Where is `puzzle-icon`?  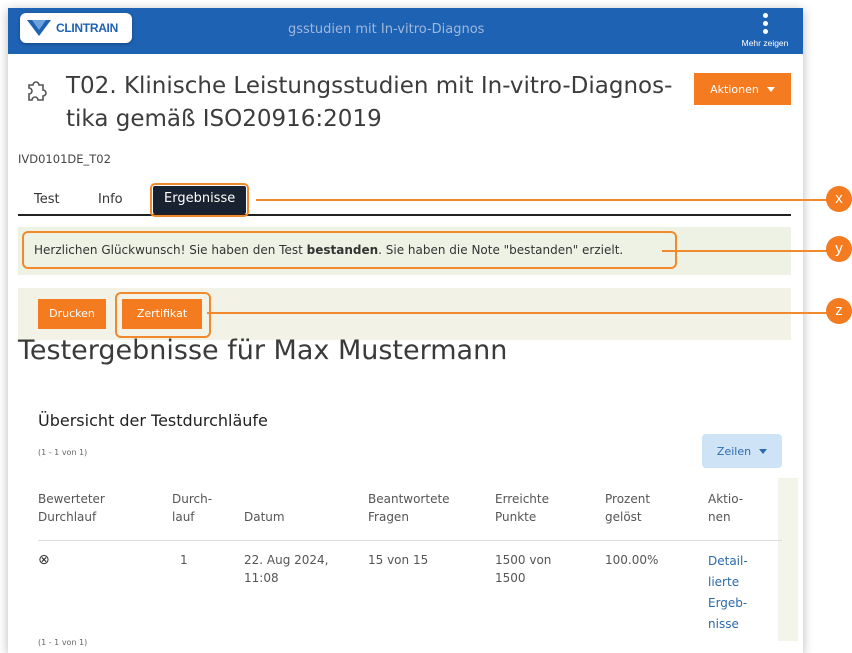
puzzle-icon is located at coordinates (37, 91).